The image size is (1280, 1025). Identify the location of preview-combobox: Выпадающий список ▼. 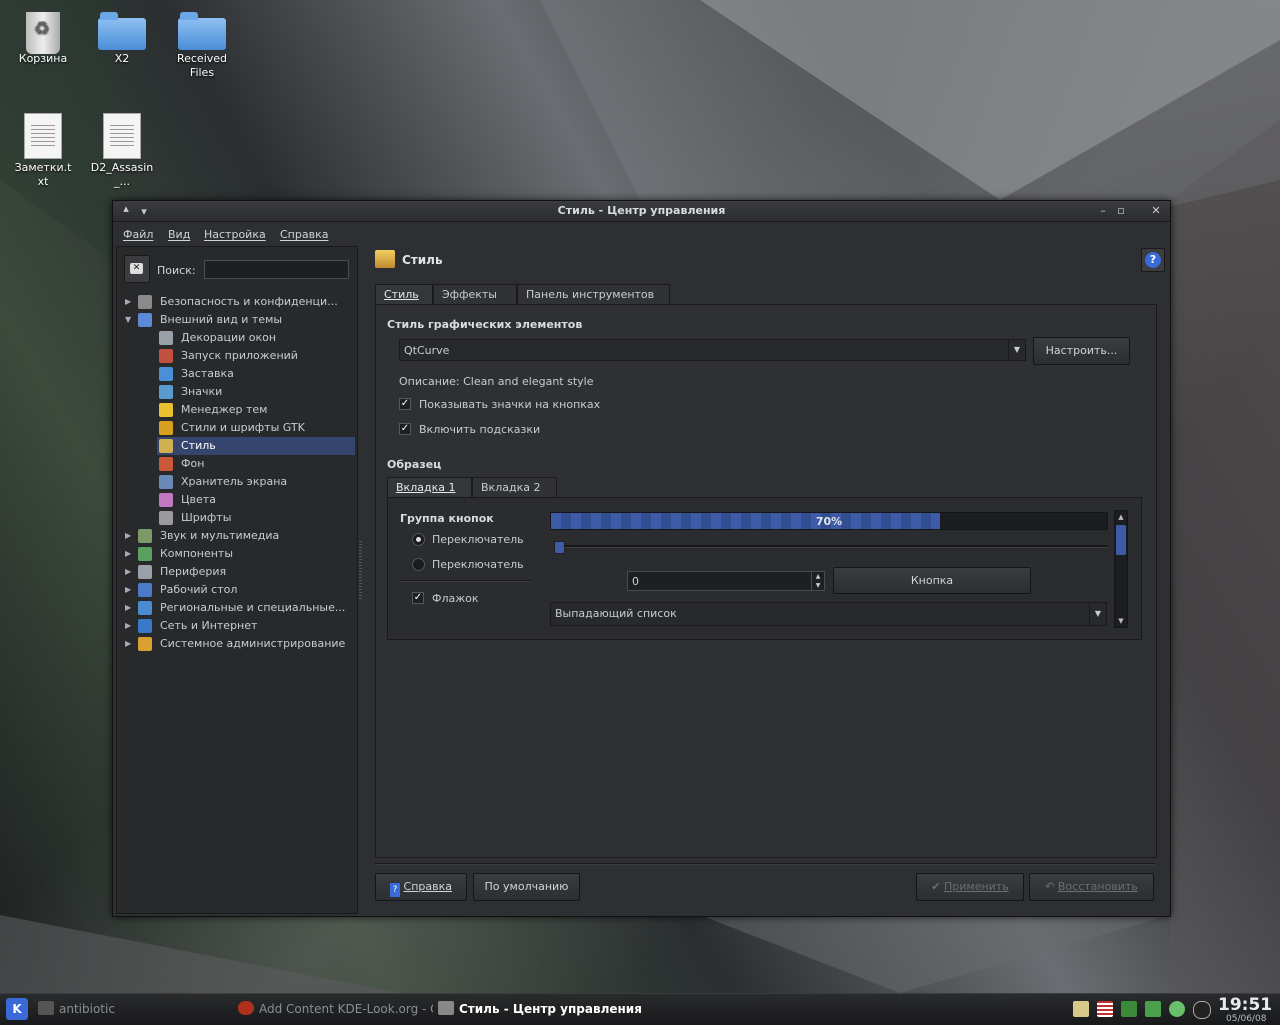
(828, 614).